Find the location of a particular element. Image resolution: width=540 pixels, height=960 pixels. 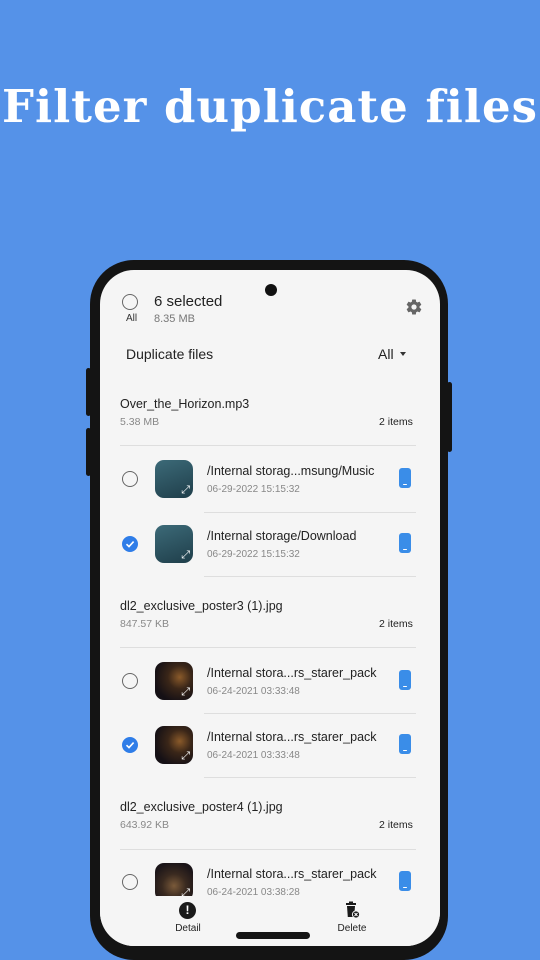

home-indicator is located at coordinates (273, 935).